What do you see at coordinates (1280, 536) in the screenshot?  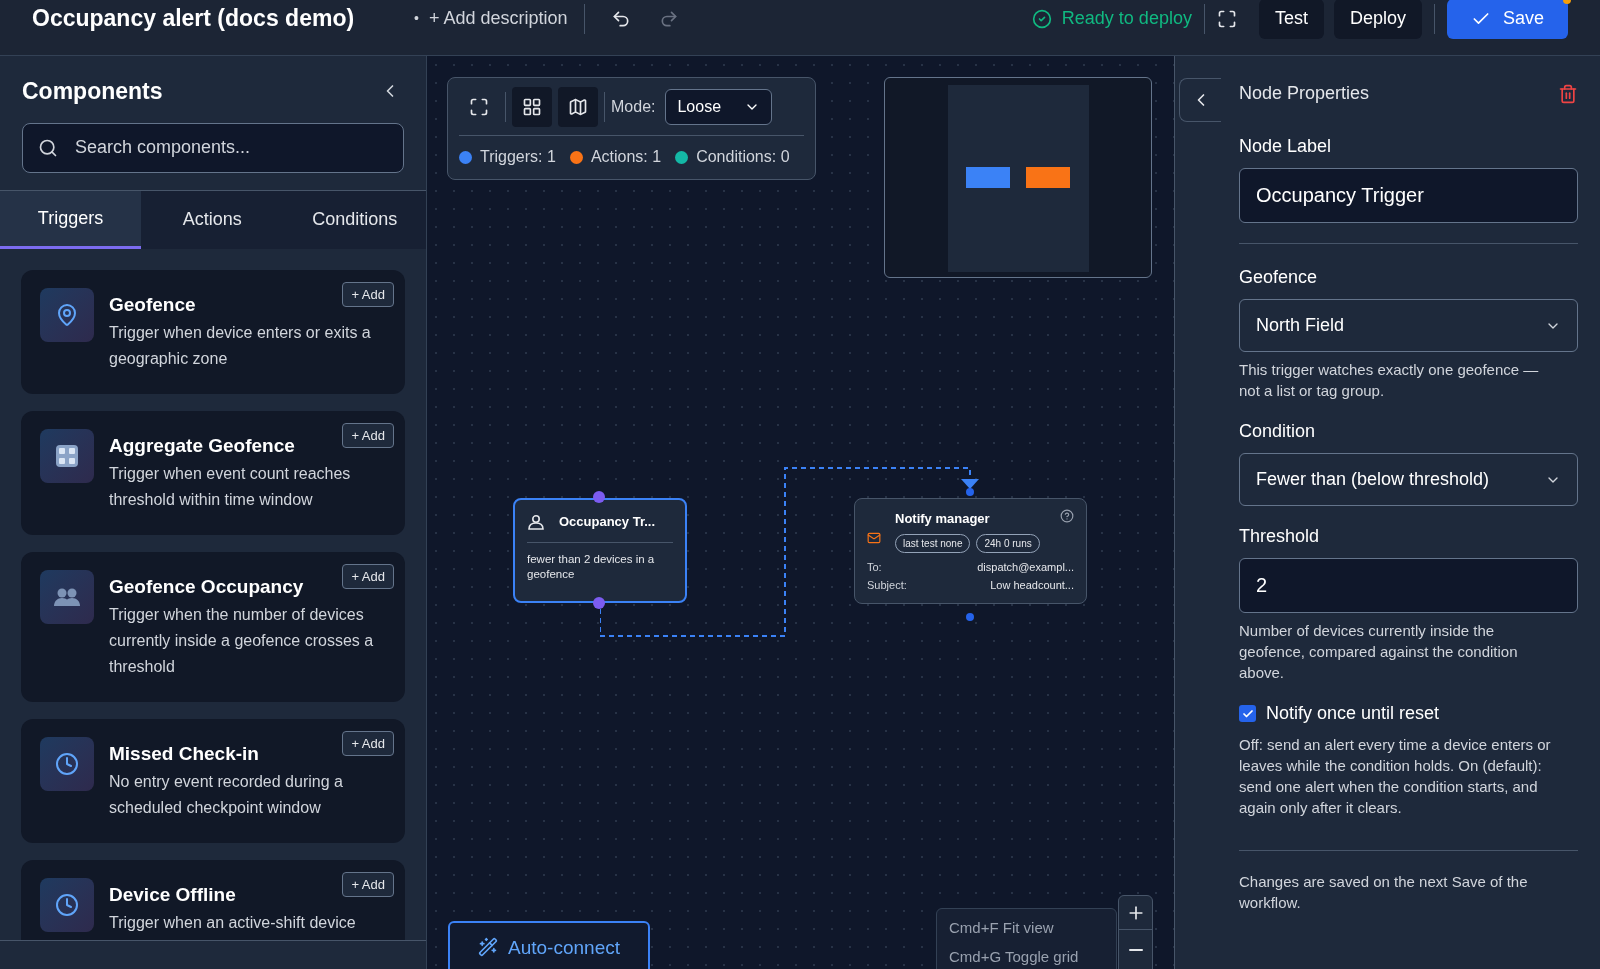 I see `field-label: Threshold` at bounding box center [1280, 536].